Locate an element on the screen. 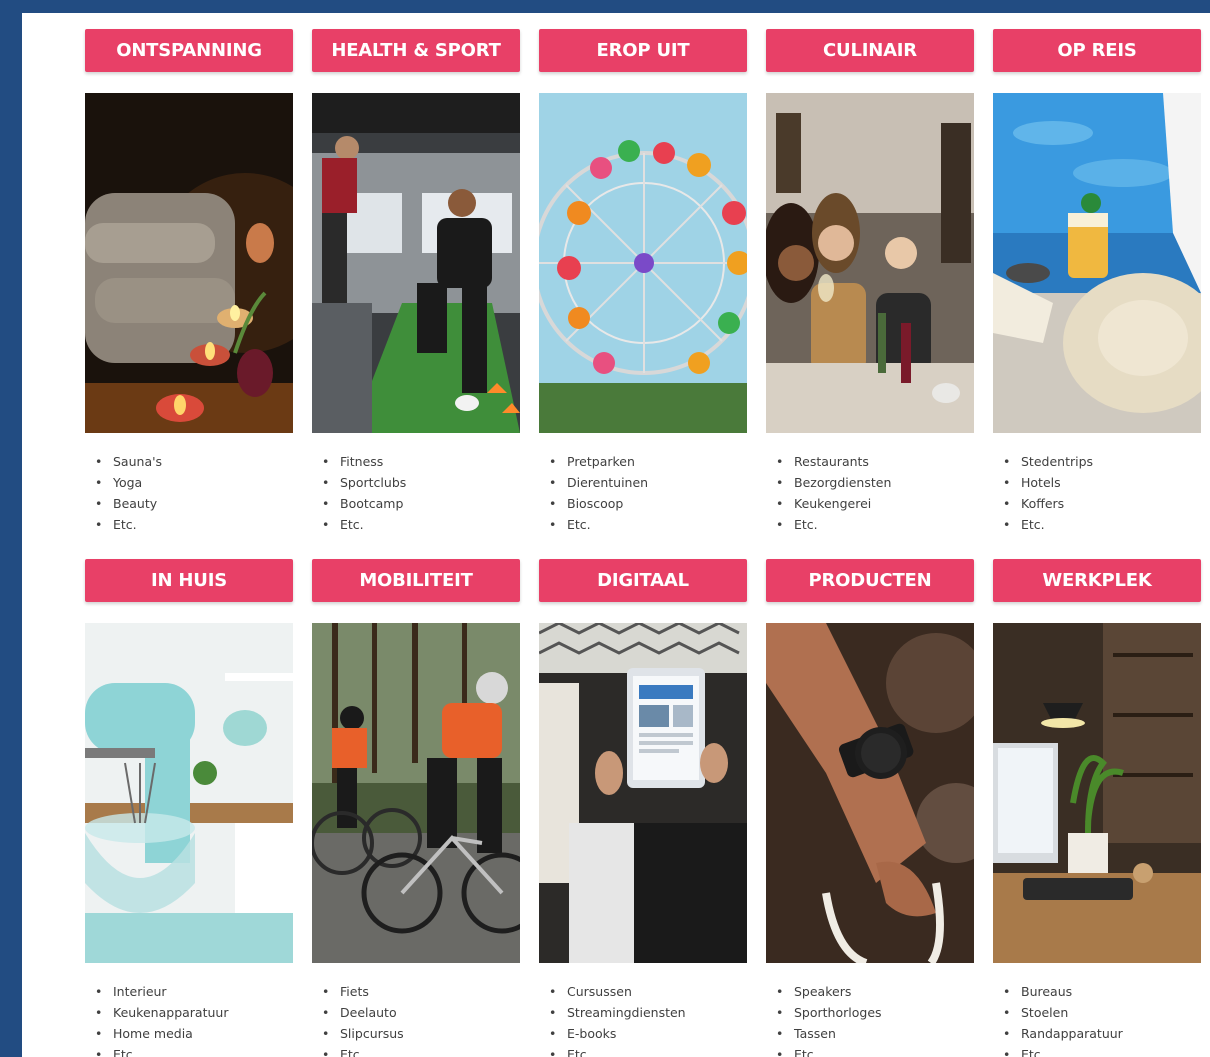 The width and height of the screenshot is (1210, 1057). list-item: Hotels is located at coordinates (1048, 482).